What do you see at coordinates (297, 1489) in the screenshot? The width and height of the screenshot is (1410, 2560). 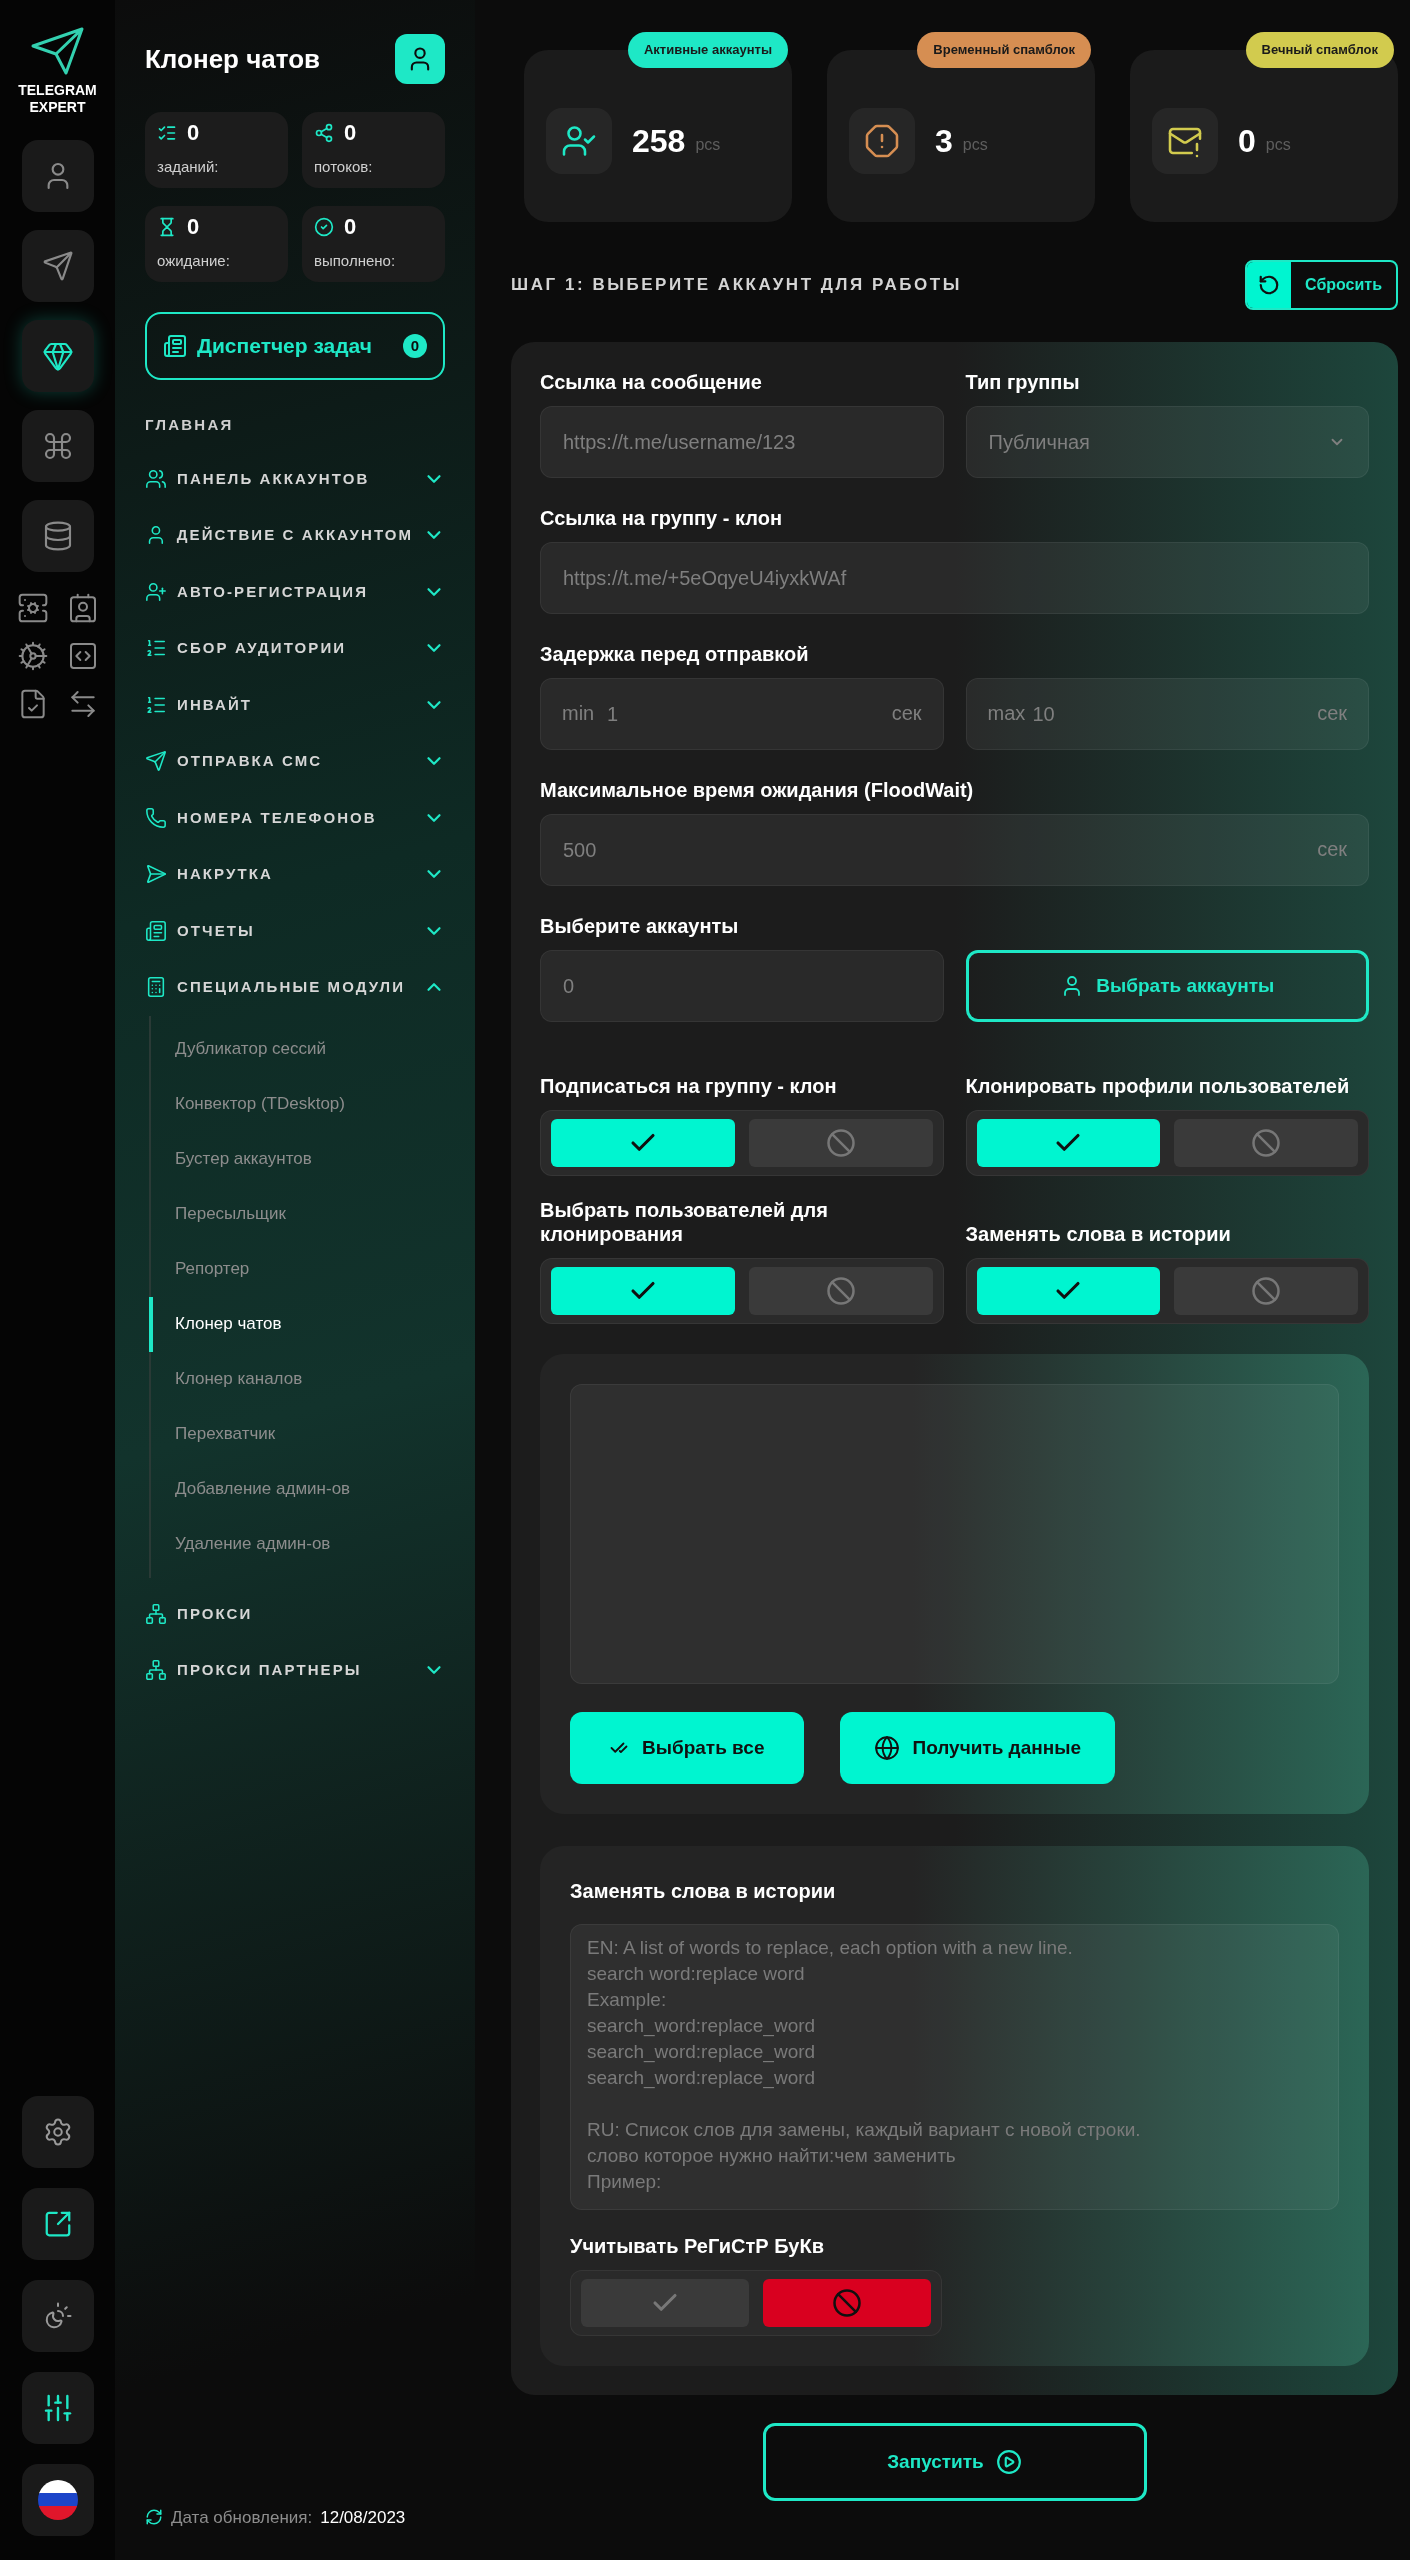 I see `submenu-item: Добавление админ-ов` at bounding box center [297, 1489].